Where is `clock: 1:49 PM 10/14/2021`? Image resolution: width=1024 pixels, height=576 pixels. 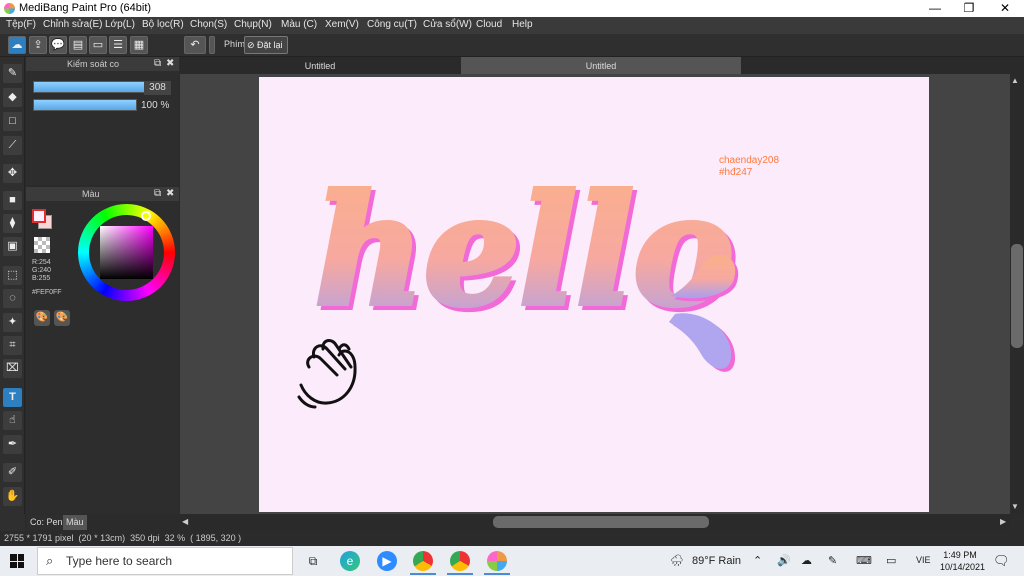
clock: 1:49 PM 10/14/2021 is located at coordinates (962, 561).